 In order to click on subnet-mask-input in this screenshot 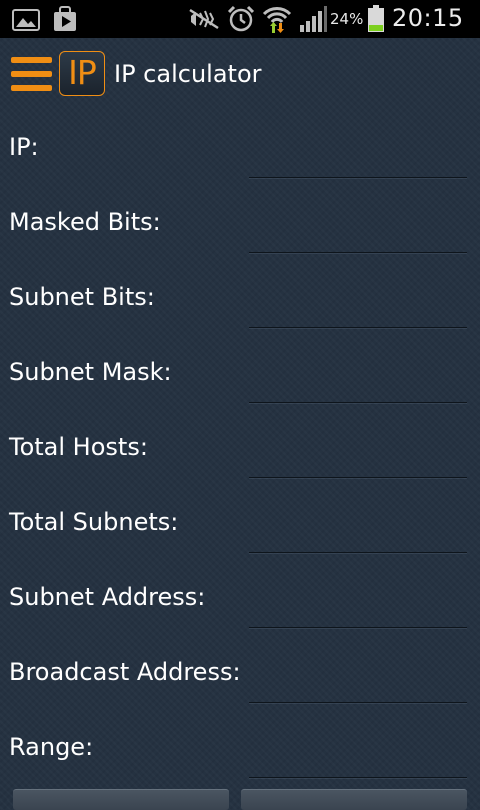, I will do `click(358, 380)`.